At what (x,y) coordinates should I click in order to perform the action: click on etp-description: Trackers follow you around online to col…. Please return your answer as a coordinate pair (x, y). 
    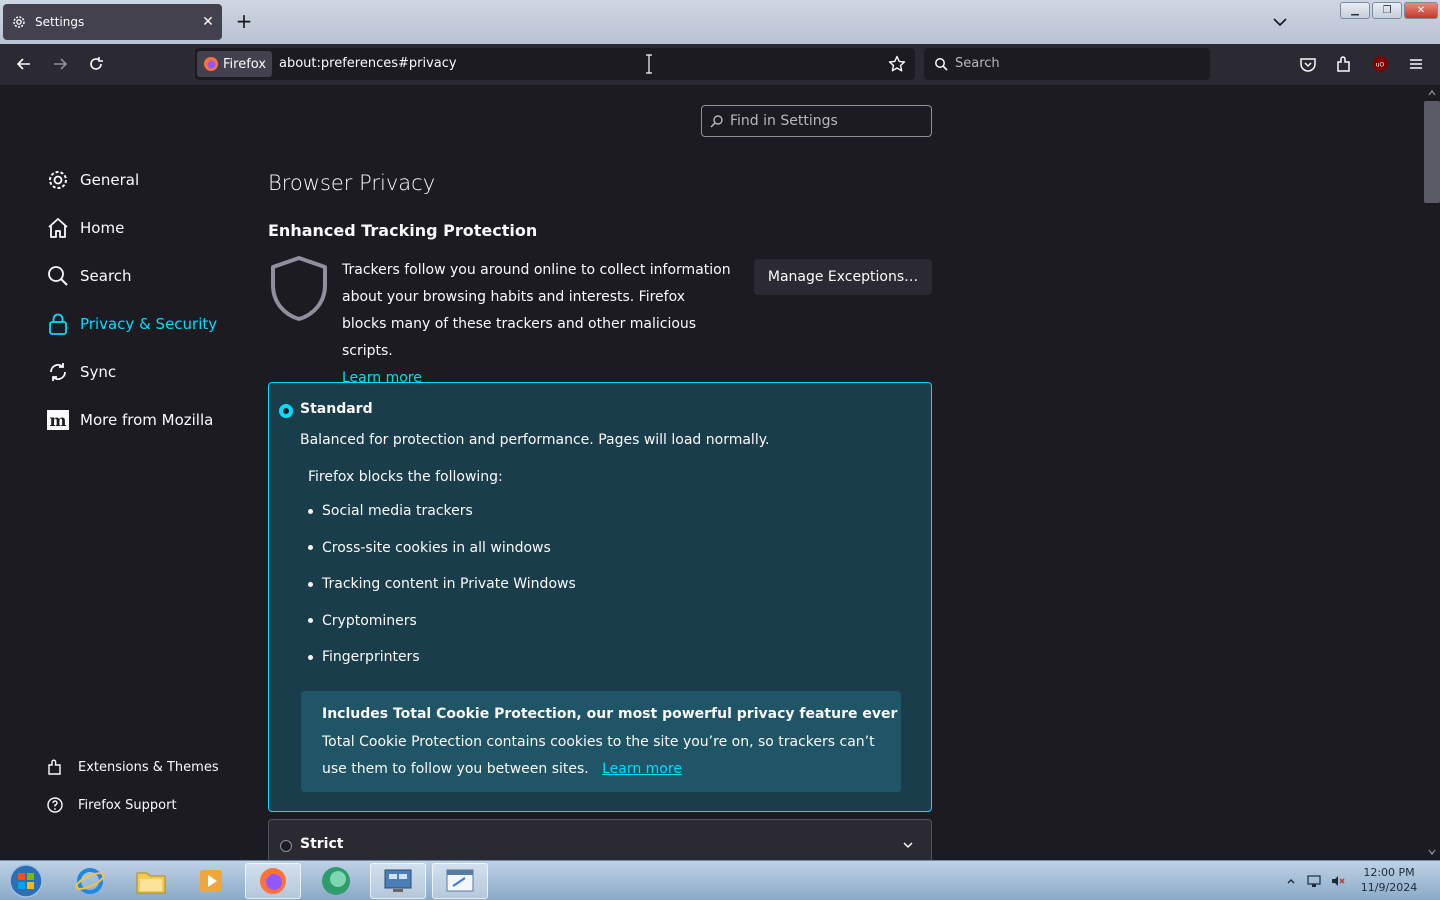
    Looking at the image, I should click on (537, 324).